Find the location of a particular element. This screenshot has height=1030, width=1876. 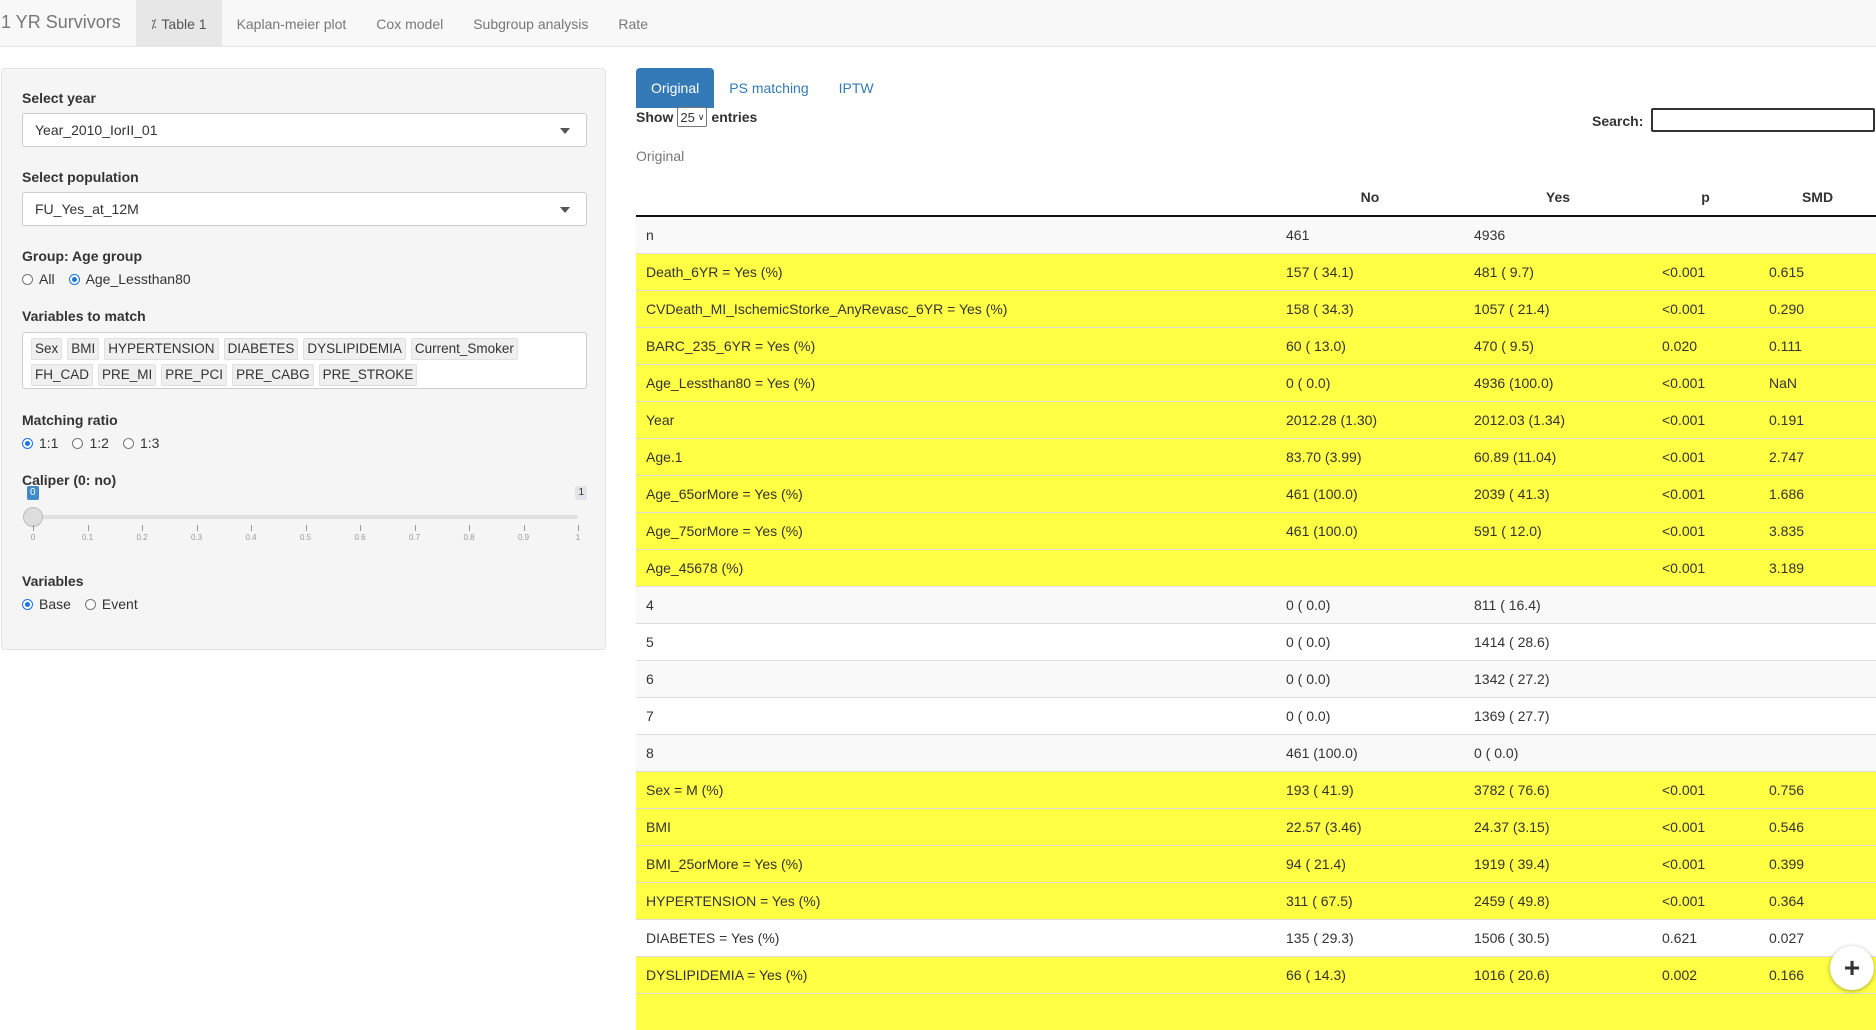

plus-icon: + is located at coordinates (1852, 968).